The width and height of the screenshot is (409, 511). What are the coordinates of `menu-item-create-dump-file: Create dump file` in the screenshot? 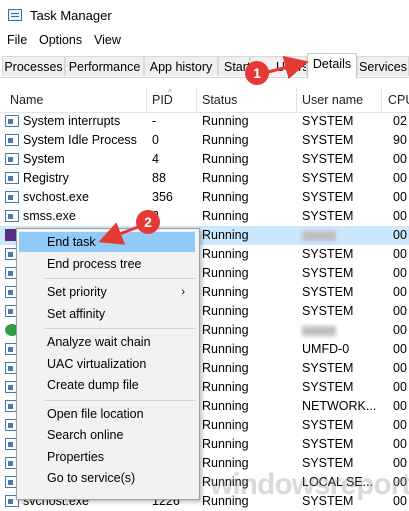 It's located at (107, 385).